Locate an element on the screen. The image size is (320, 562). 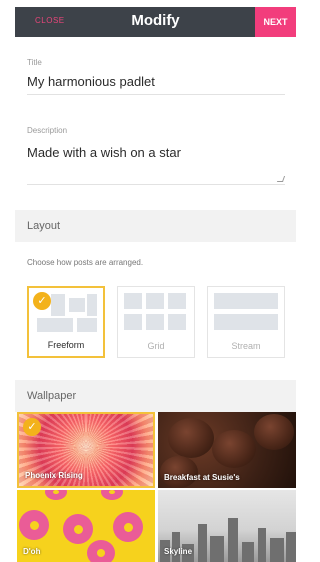
layout-option-stream: Stream is located at coordinates (246, 322).